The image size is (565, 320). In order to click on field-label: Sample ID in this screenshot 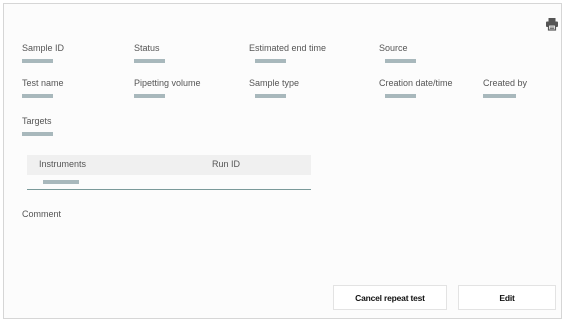, I will do `click(43, 48)`.